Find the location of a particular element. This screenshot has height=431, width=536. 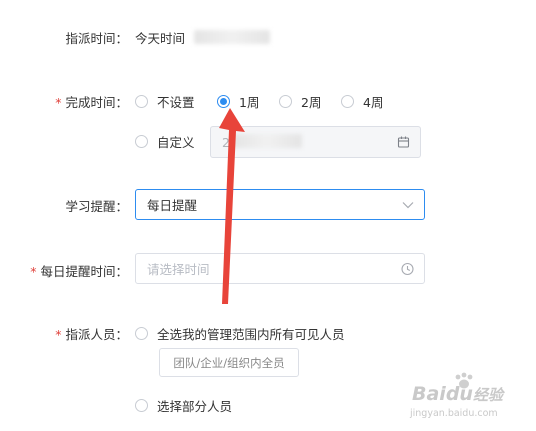

paw-icon is located at coordinates (464, 382).